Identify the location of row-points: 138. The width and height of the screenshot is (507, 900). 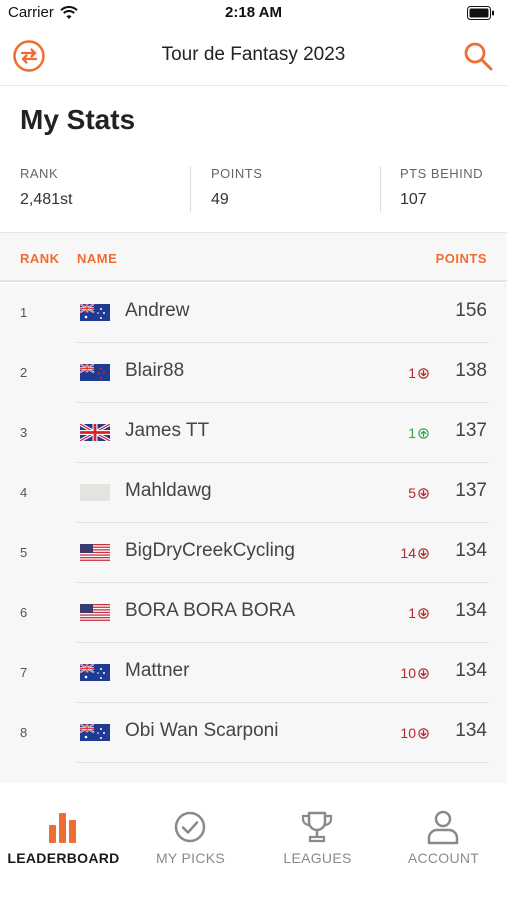
(471, 370).